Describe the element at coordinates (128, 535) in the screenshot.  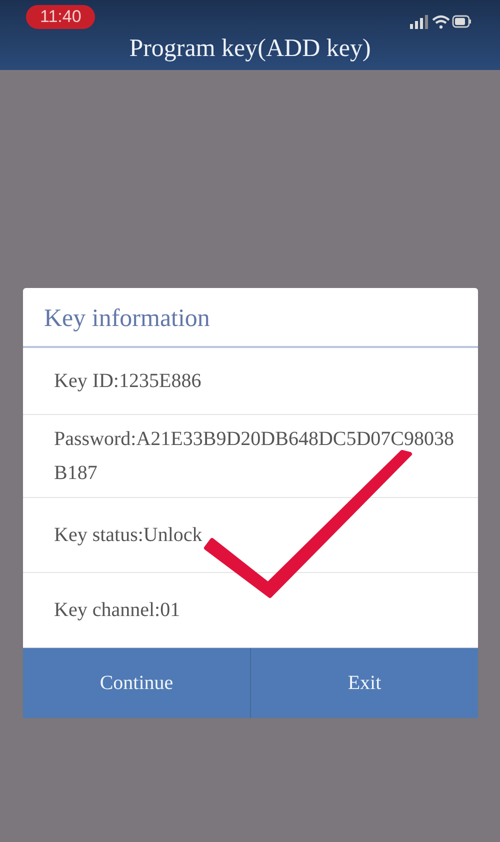
I see `info-text: Key status:Unlock` at that location.